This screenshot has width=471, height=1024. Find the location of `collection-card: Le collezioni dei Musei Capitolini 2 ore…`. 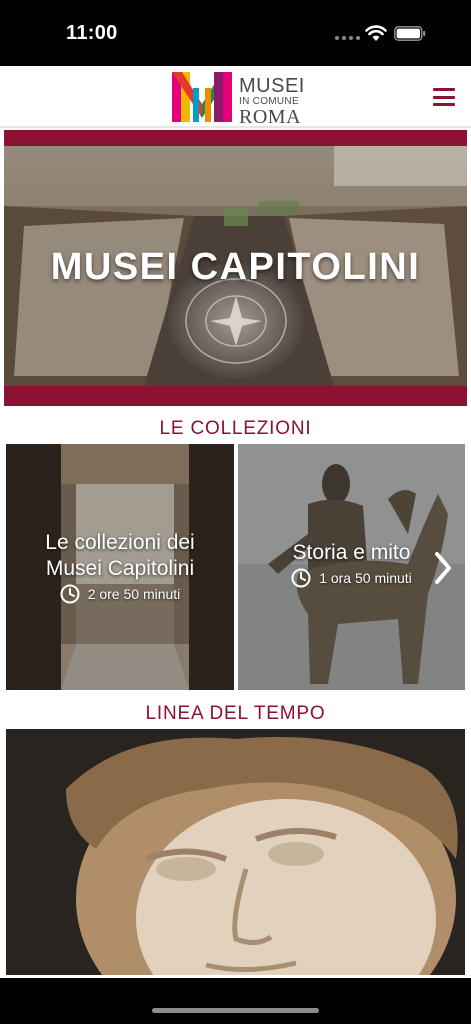

collection-card: Le collezioni dei Musei Capitolini 2 ore… is located at coordinates (120, 567).